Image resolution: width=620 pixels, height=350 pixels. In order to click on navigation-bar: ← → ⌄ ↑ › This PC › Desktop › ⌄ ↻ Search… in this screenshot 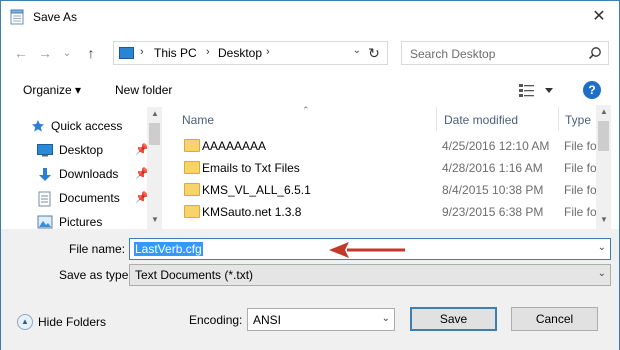, I will do `click(310, 53)`.